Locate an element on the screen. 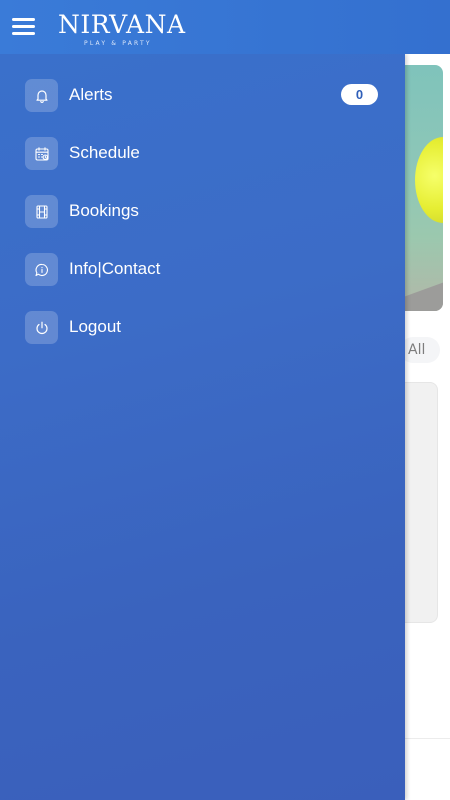 Image resolution: width=450 pixels, height=800 pixels. filter-chip-all: All is located at coordinates (420, 350).